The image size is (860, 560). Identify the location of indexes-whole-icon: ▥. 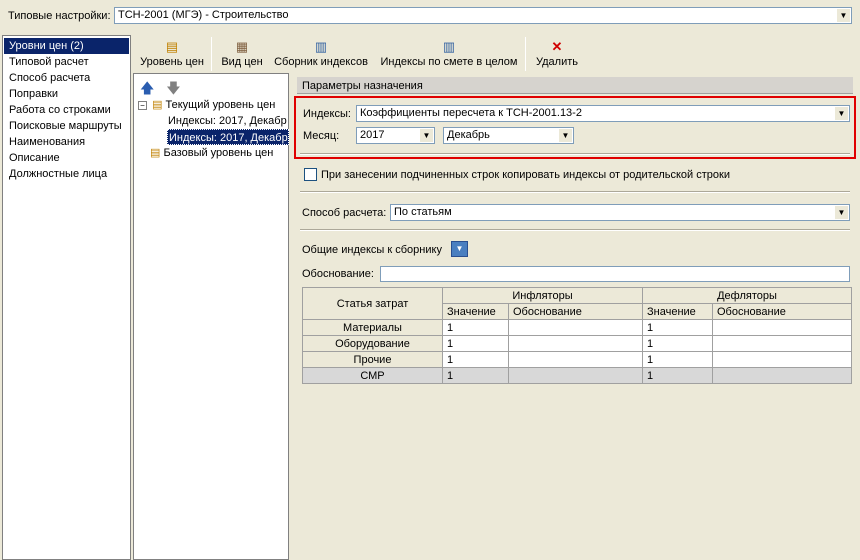
(449, 46).